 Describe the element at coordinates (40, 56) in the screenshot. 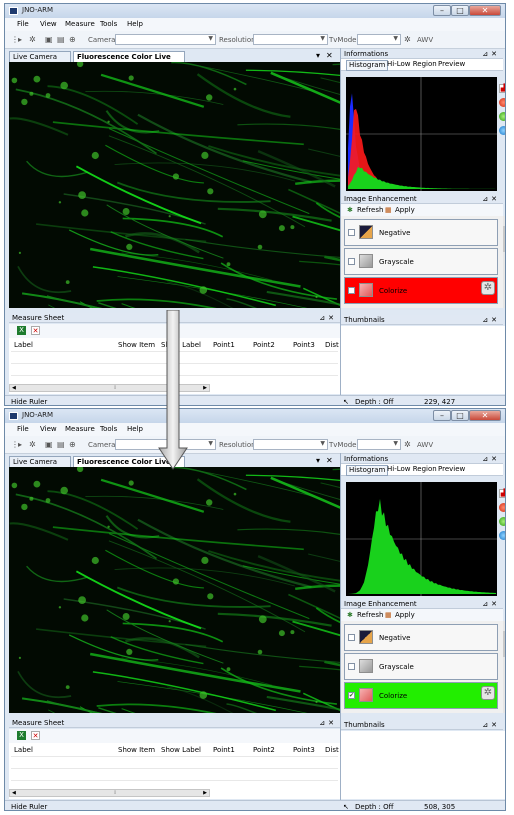

I see `tab-live-camera: Live Camera` at that location.